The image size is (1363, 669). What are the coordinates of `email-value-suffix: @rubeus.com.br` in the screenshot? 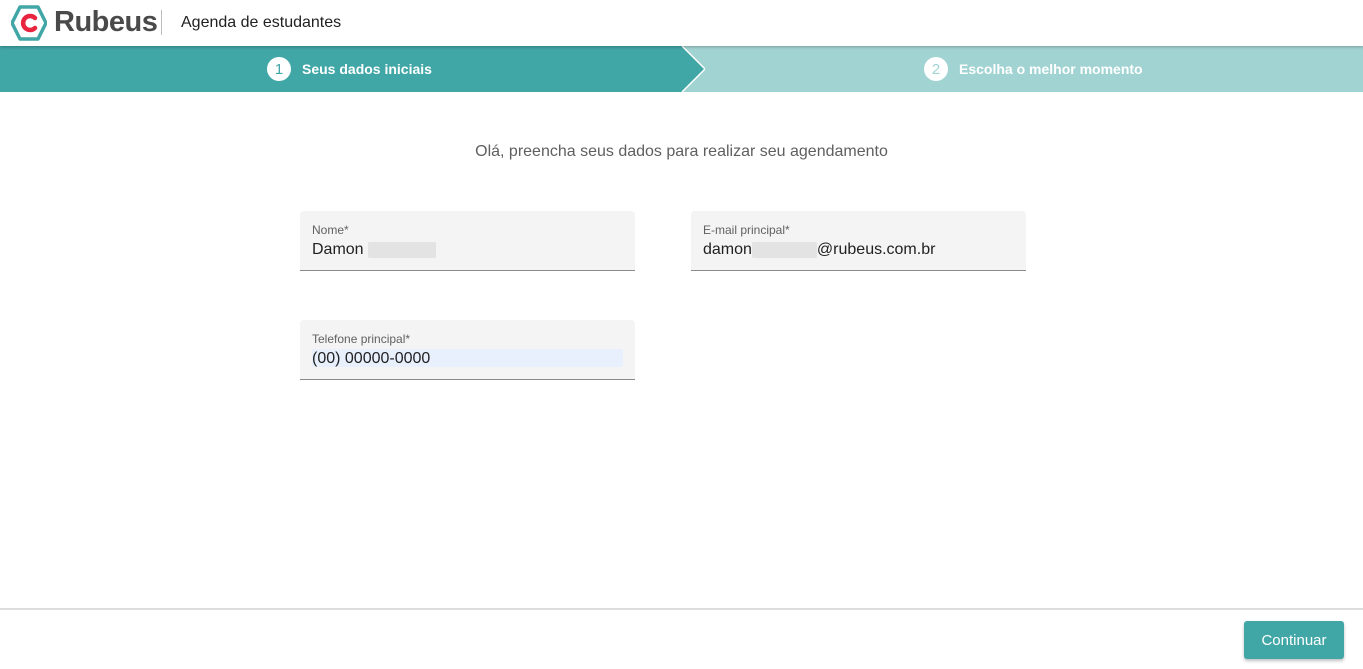 It's located at (876, 249).